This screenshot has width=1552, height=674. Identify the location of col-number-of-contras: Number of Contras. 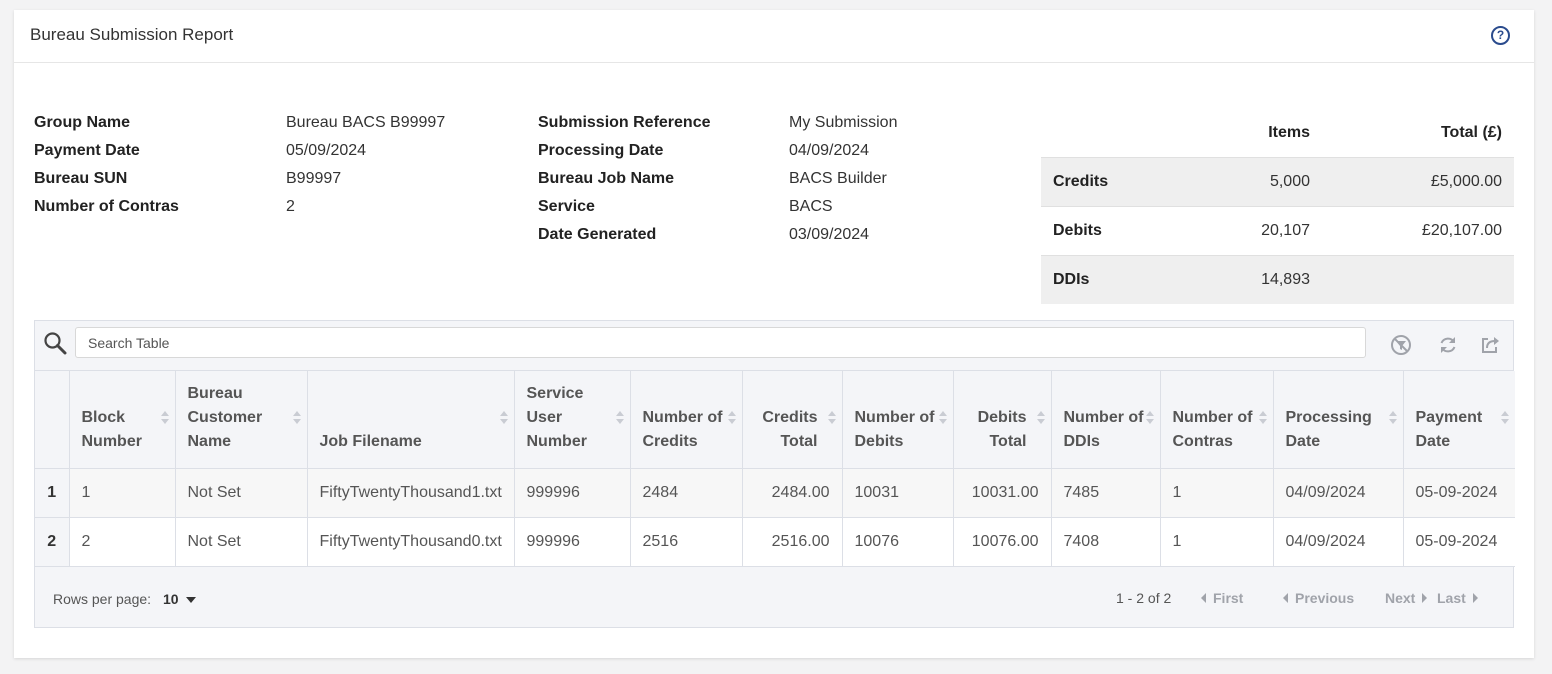
(1217, 419).